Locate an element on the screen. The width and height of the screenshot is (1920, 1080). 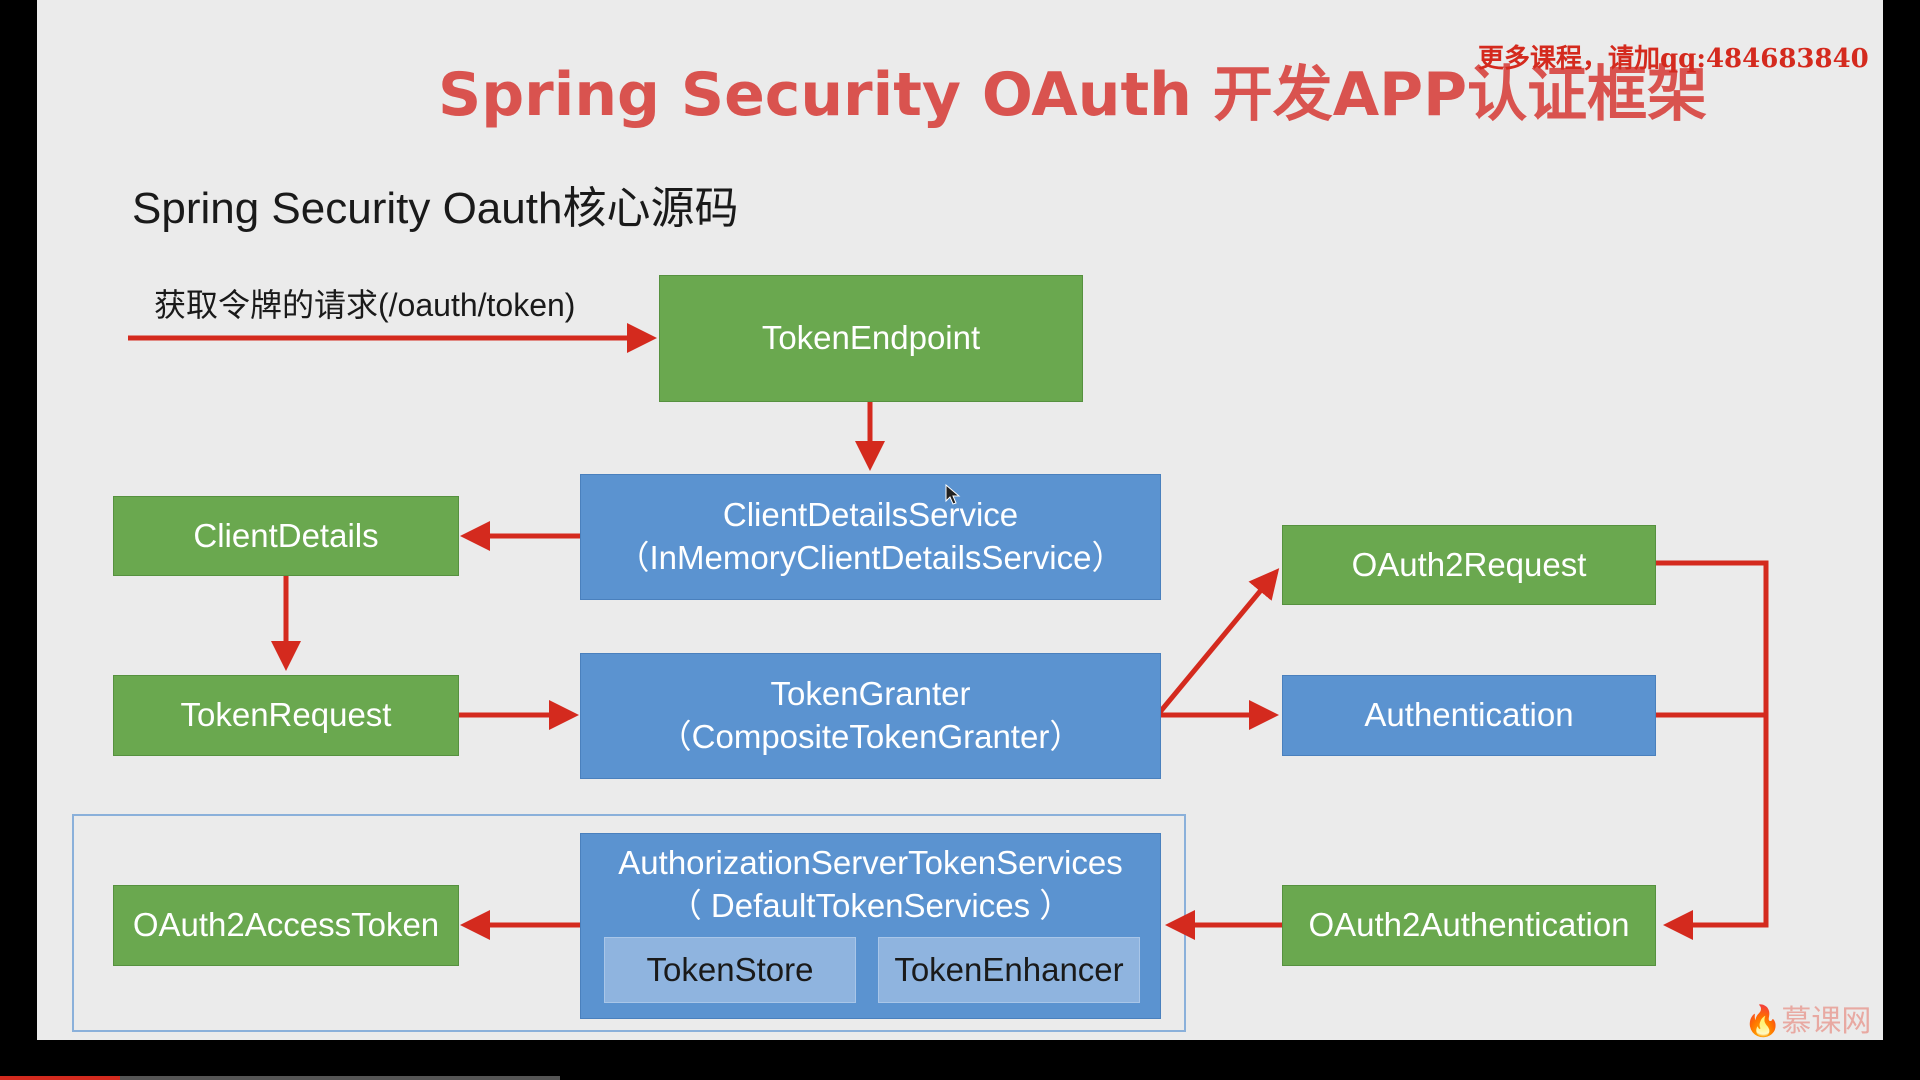
node-label: TokenStore is located at coordinates (730, 969).